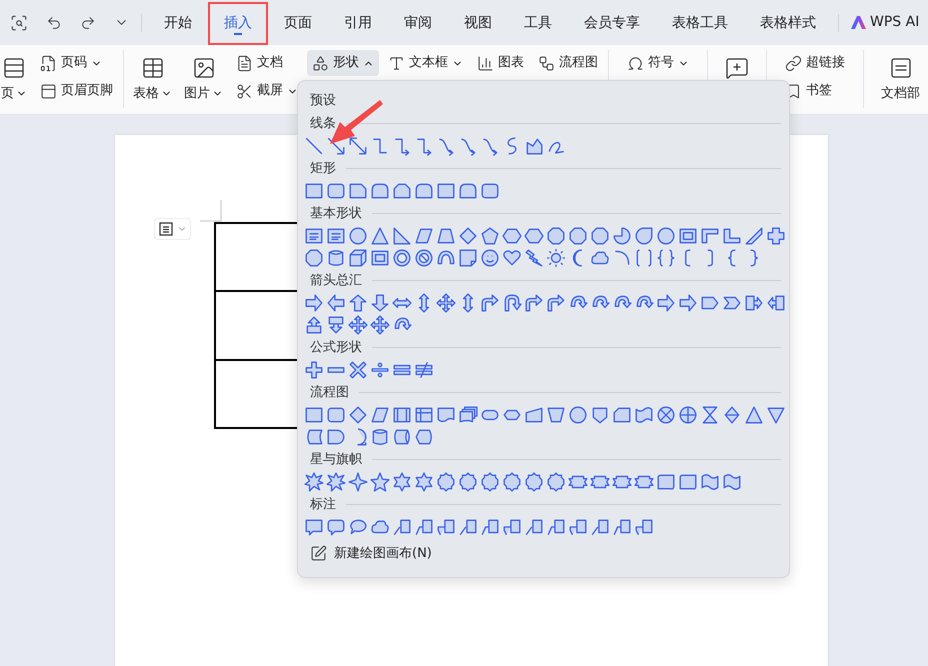 This screenshot has height=666, width=928. Describe the element at coordinates (76, 63) in the screenshot. I see `ribbon-button: 页码` at that location.